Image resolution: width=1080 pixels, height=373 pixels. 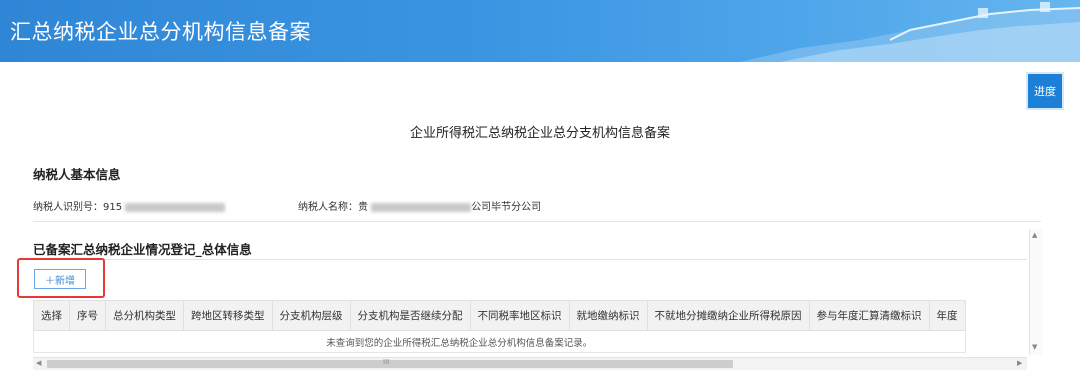 What do you see at coordinates (175, 207) in the screenshot?
I see `redacted-id` at bounding box center [175, 207].